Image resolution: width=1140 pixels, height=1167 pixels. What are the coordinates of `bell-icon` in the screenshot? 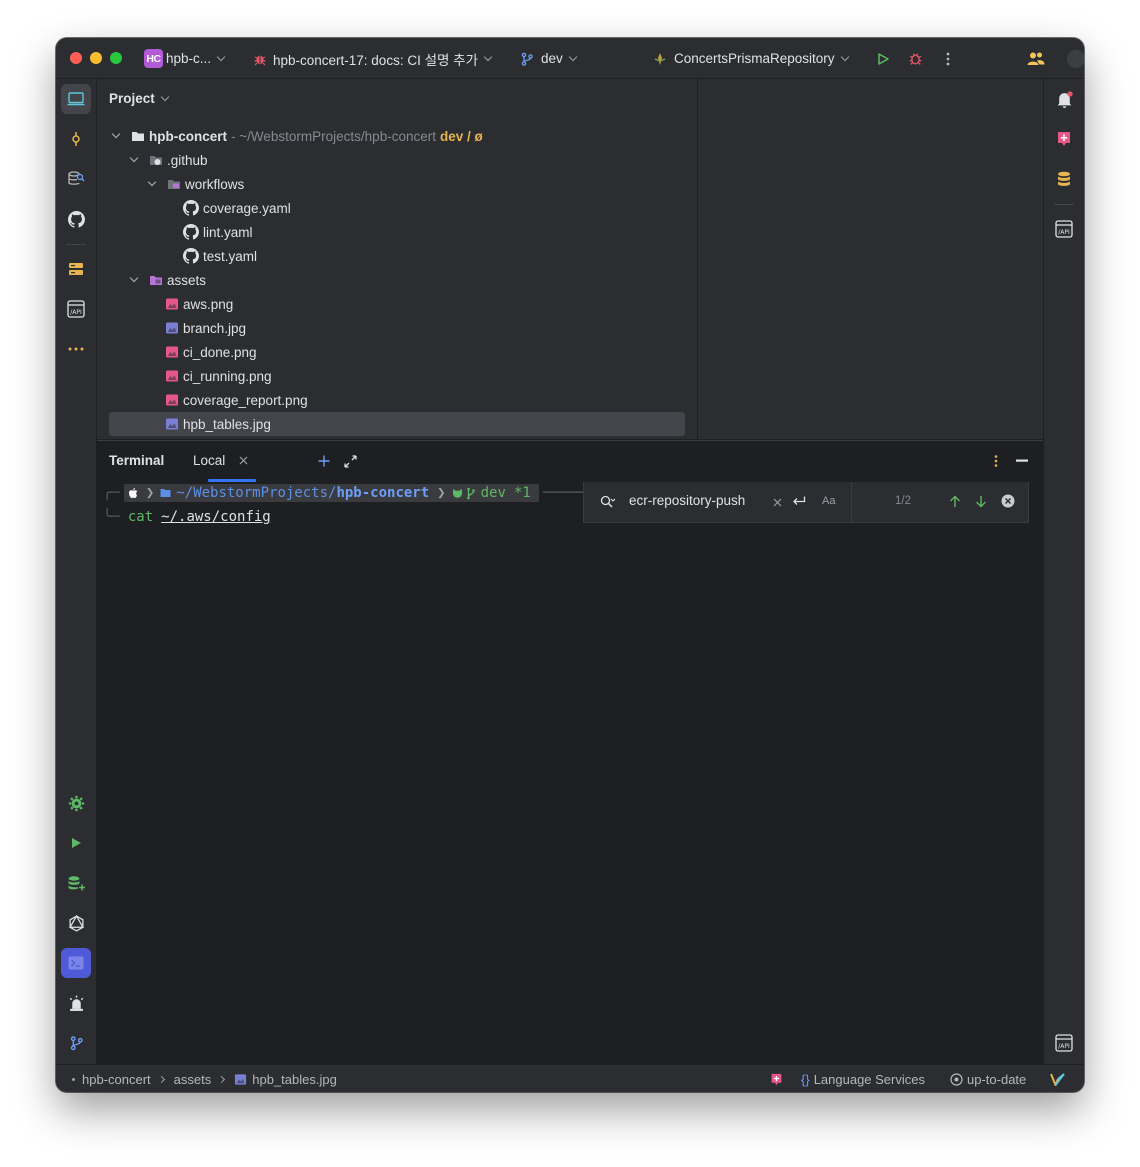 It's located at (1065, 99).